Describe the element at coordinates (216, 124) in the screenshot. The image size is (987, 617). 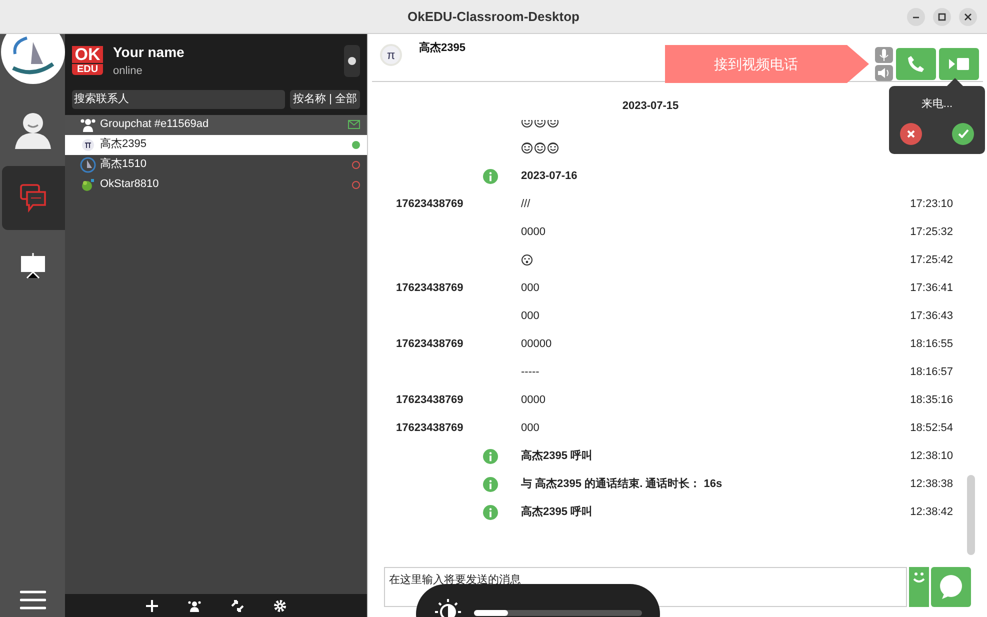
I see `contact-item: Groupchat #e11569ad` at that location.